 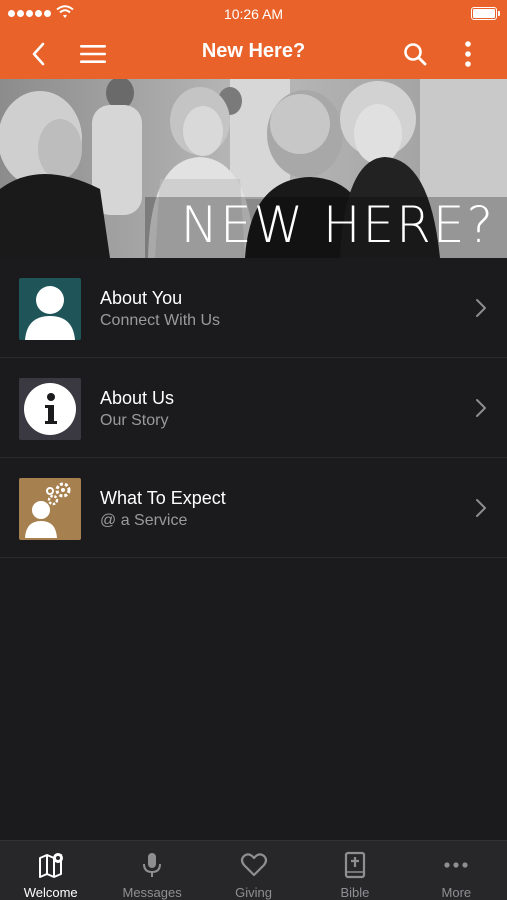 I want to click on status-bar: 10:26 AM, so click(x=253, y=14).